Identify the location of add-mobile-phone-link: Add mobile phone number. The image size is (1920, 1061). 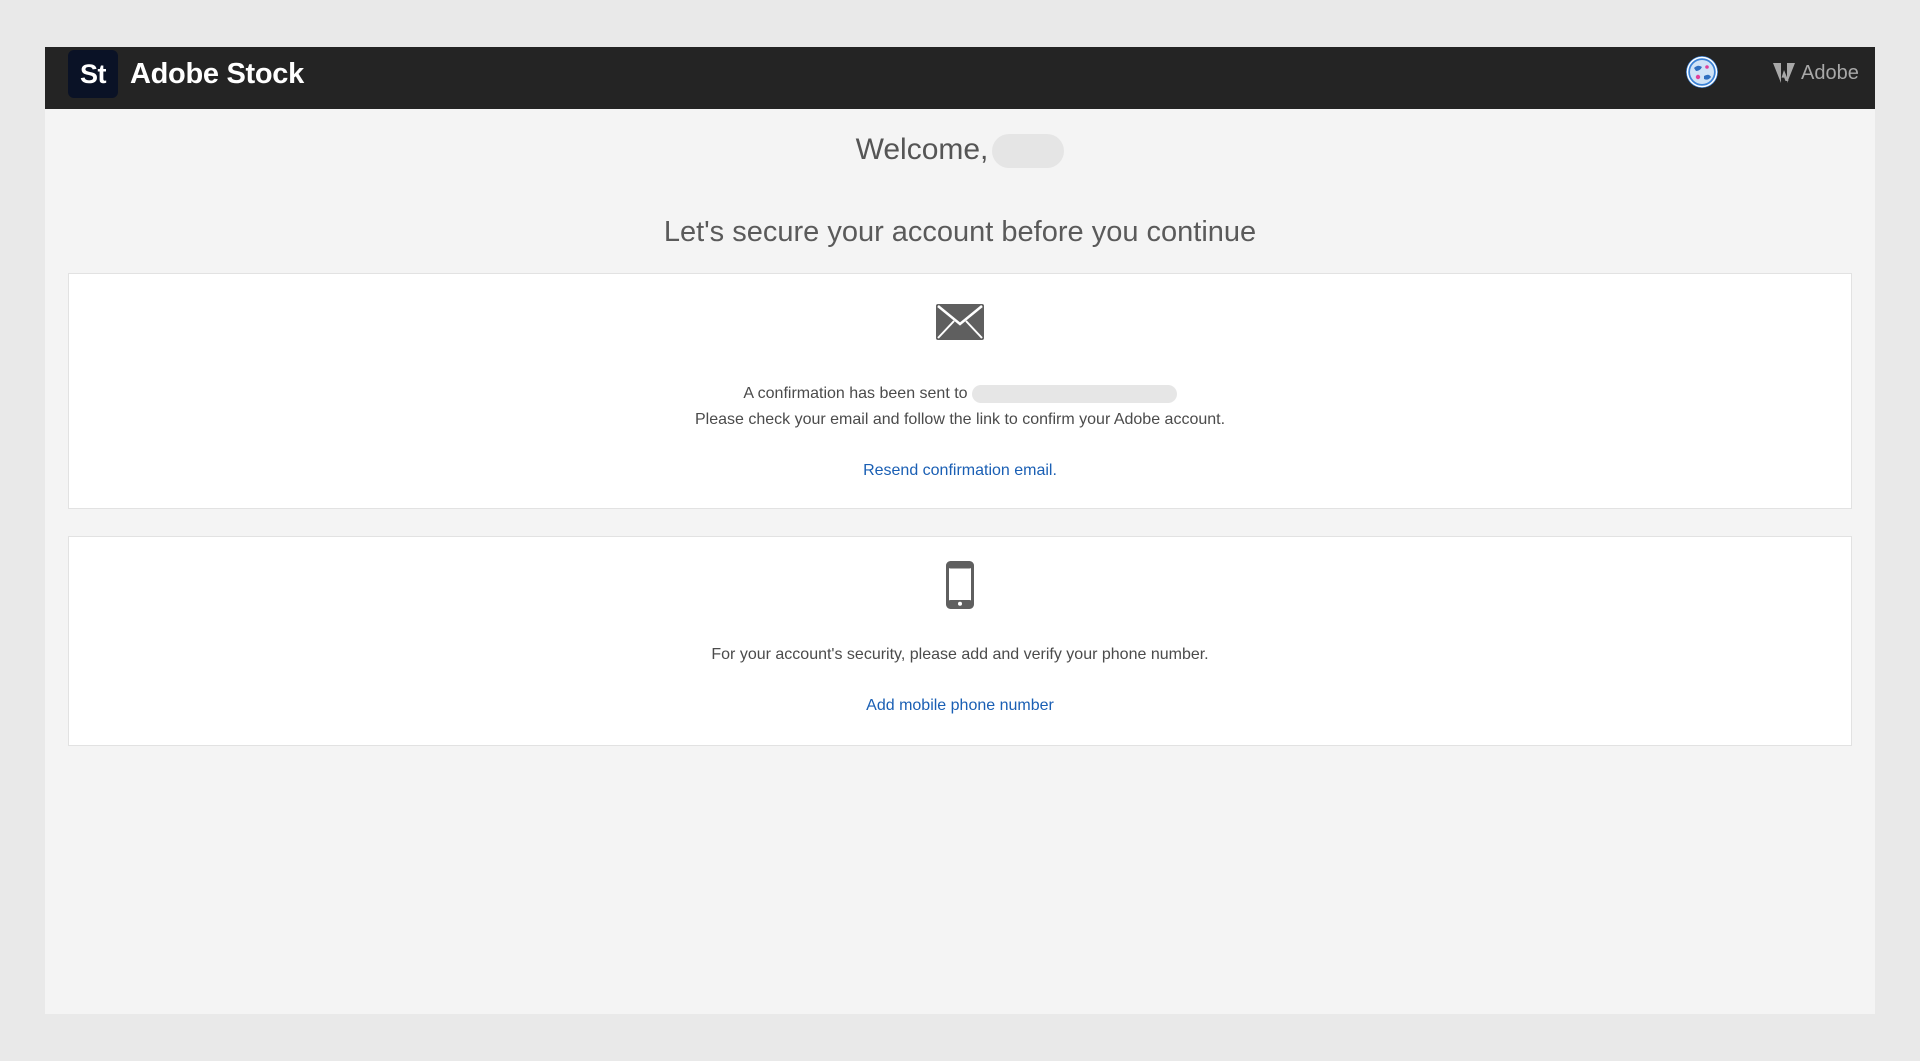
(960, 705).